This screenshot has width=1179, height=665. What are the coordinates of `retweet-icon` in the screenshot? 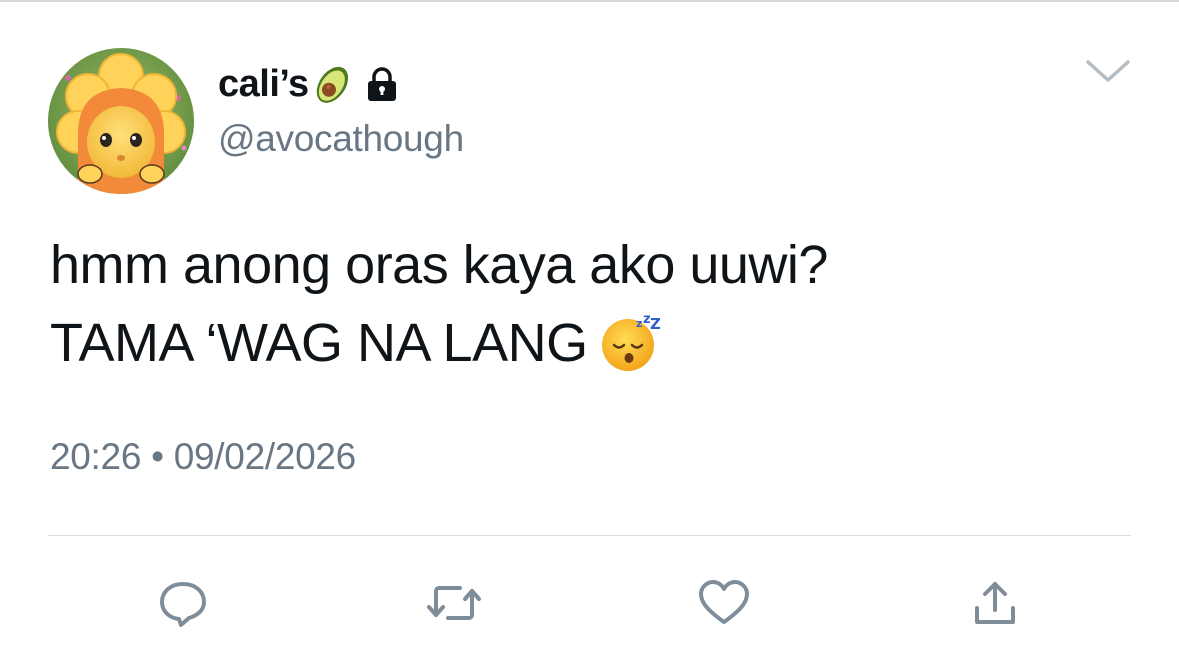 It's located at (454, 603).